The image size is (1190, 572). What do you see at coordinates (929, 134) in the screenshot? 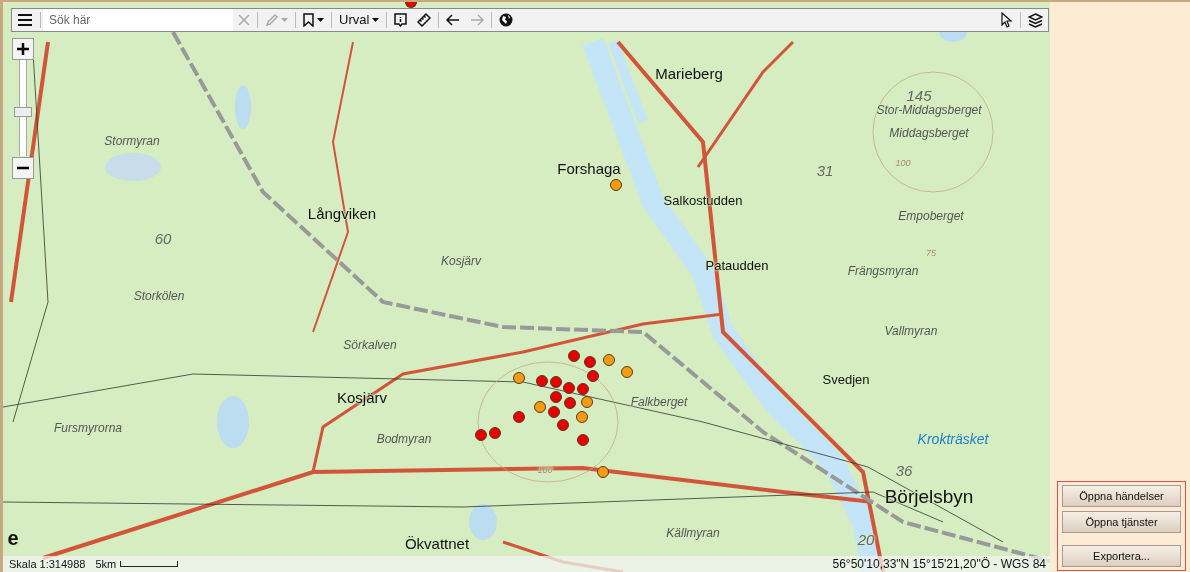
I see `map-label: Middagsberget` at bounding box center [929, 134].